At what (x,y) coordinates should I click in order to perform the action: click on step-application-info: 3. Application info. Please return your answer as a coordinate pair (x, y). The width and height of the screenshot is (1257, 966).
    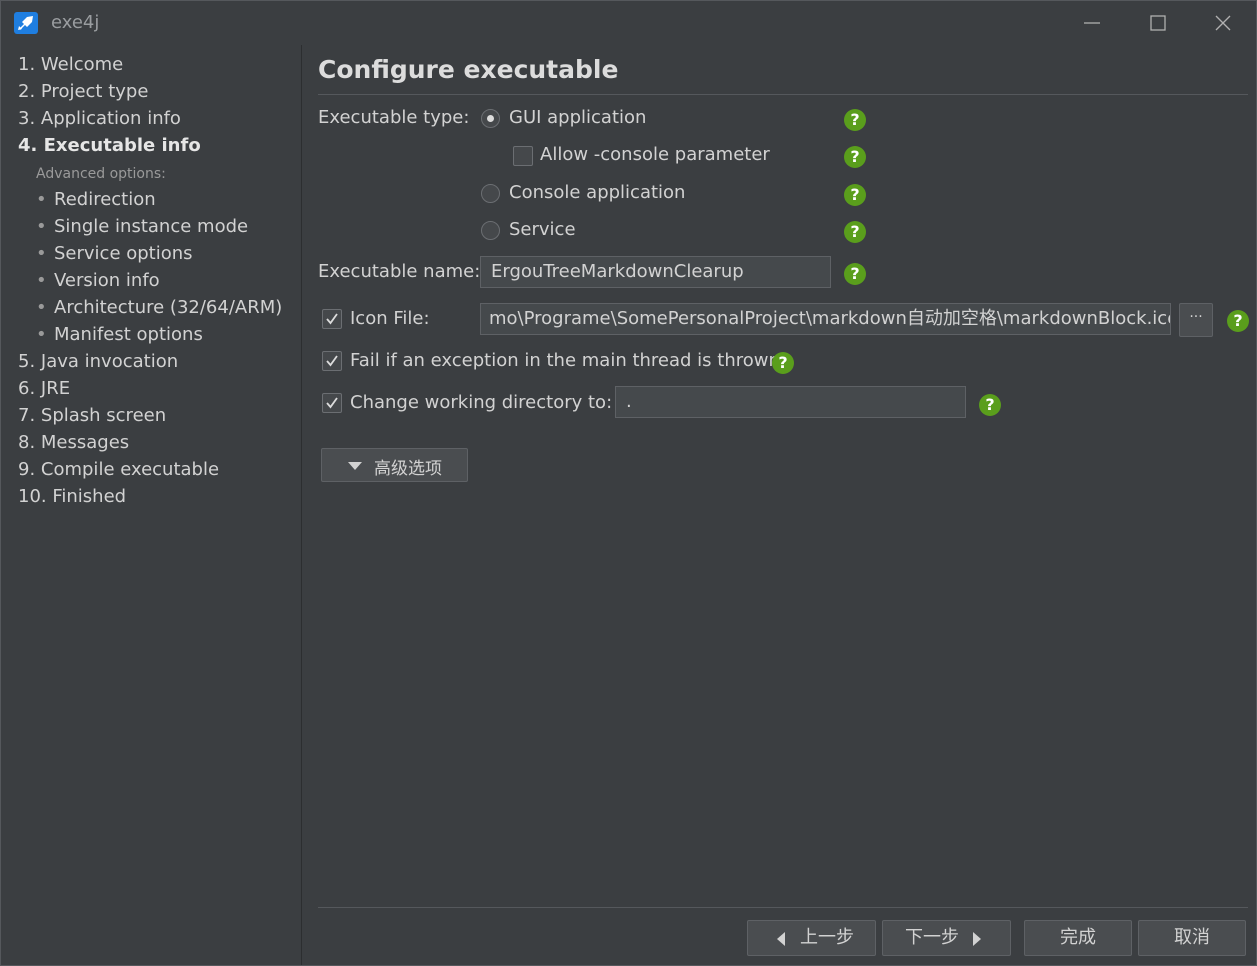
    Looking at the image, I should click on (99, 118).